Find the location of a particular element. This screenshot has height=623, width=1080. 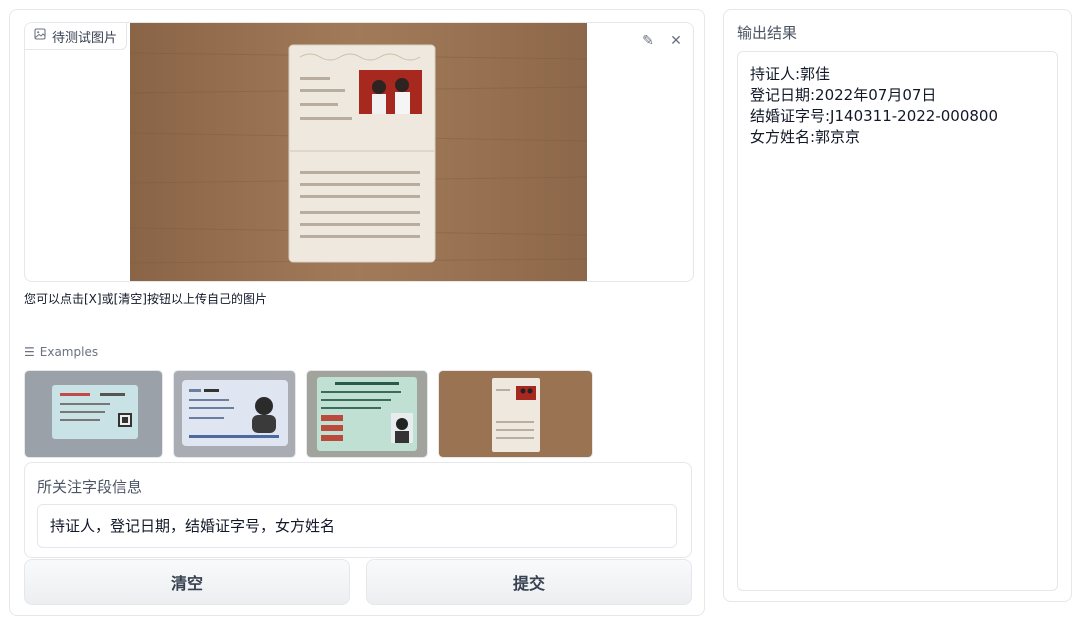

output-label: 输出结果 is located at coordinates (767, 33).